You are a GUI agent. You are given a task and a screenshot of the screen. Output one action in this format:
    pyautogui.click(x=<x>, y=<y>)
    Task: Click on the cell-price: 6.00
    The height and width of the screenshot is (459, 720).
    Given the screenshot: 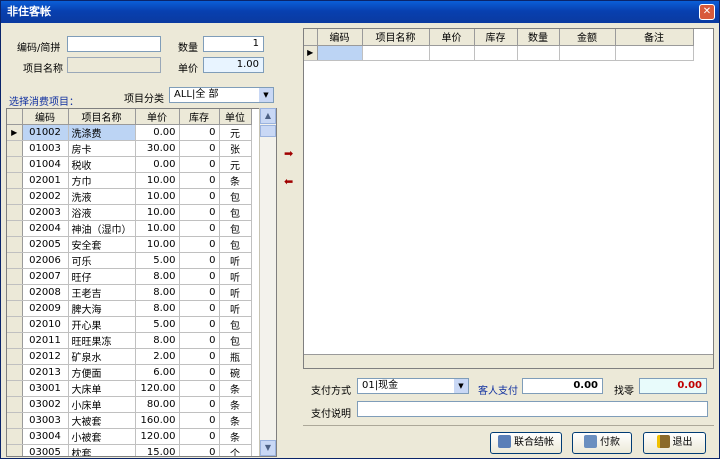 What is the action you would take?
    pyautogui.click(x=157, y=373)
    